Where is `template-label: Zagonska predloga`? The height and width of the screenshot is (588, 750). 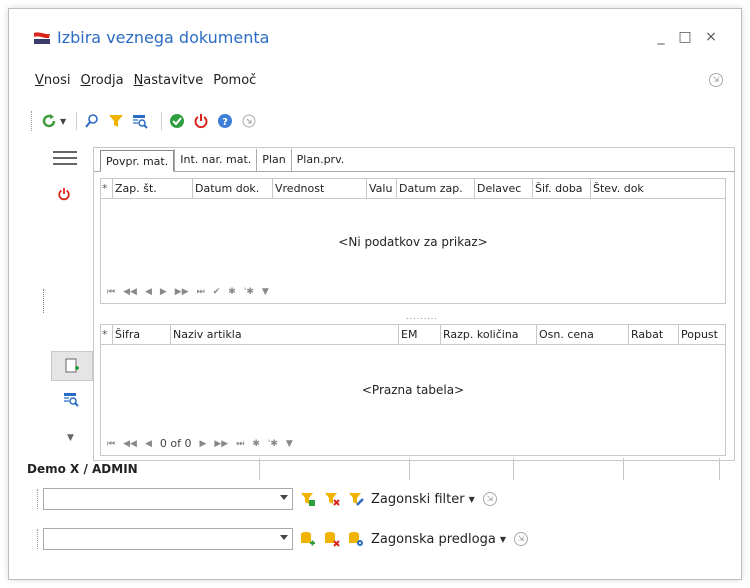
template-label: Zagonska predloga is located at coordinates (433, 539).